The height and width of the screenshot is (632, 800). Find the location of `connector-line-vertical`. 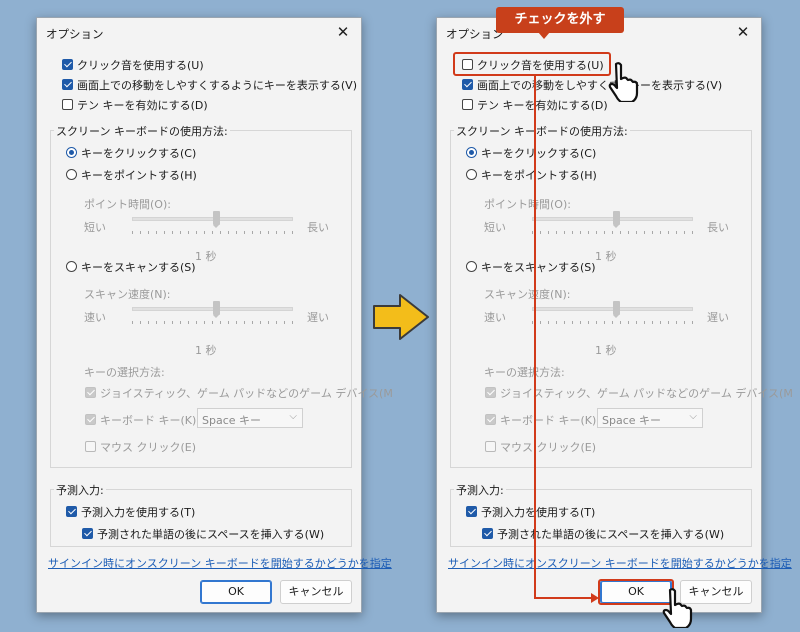

connector-line-vertical is located at coordinates (535, 337).